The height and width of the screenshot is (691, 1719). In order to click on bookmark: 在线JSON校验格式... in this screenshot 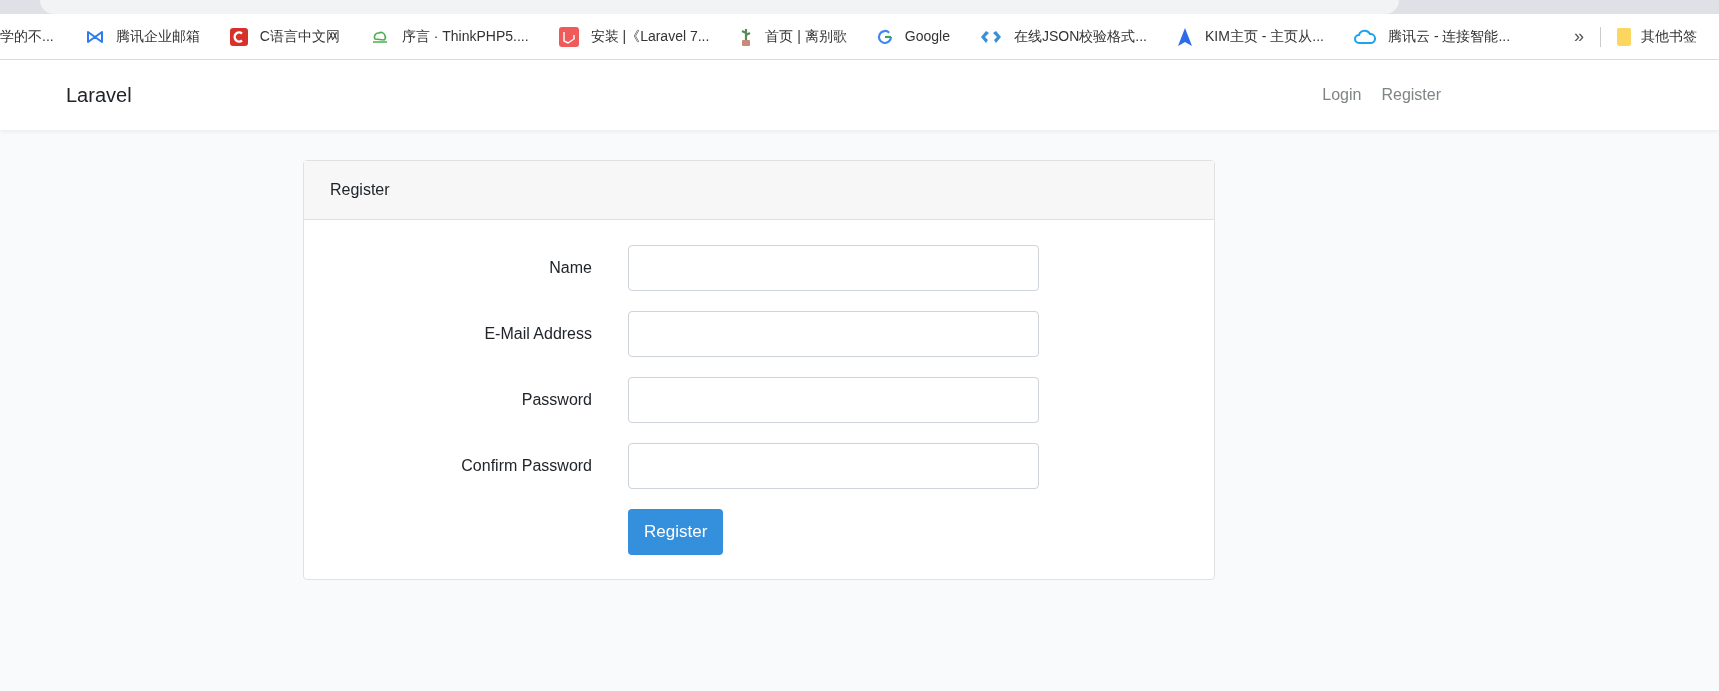, I will do `click(1063, 36)`.